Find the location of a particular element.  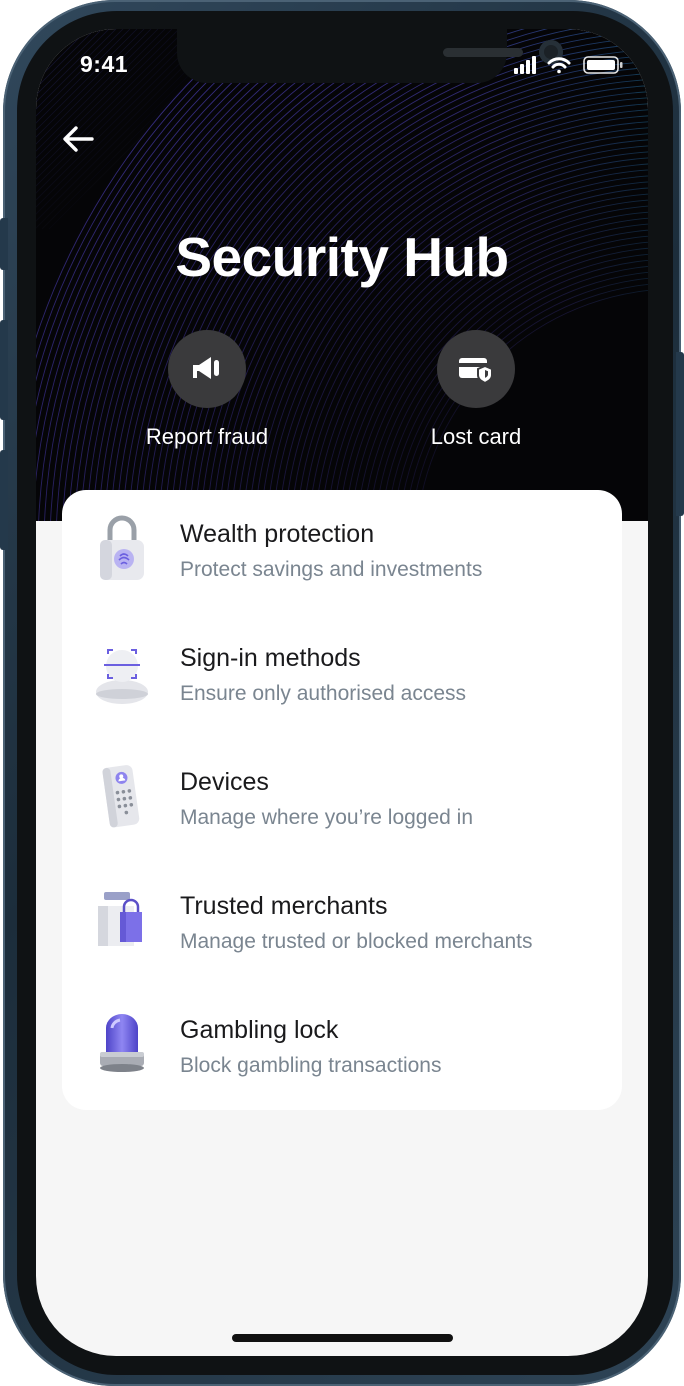

siren-light-icon is located at coordinates (122, 1044).